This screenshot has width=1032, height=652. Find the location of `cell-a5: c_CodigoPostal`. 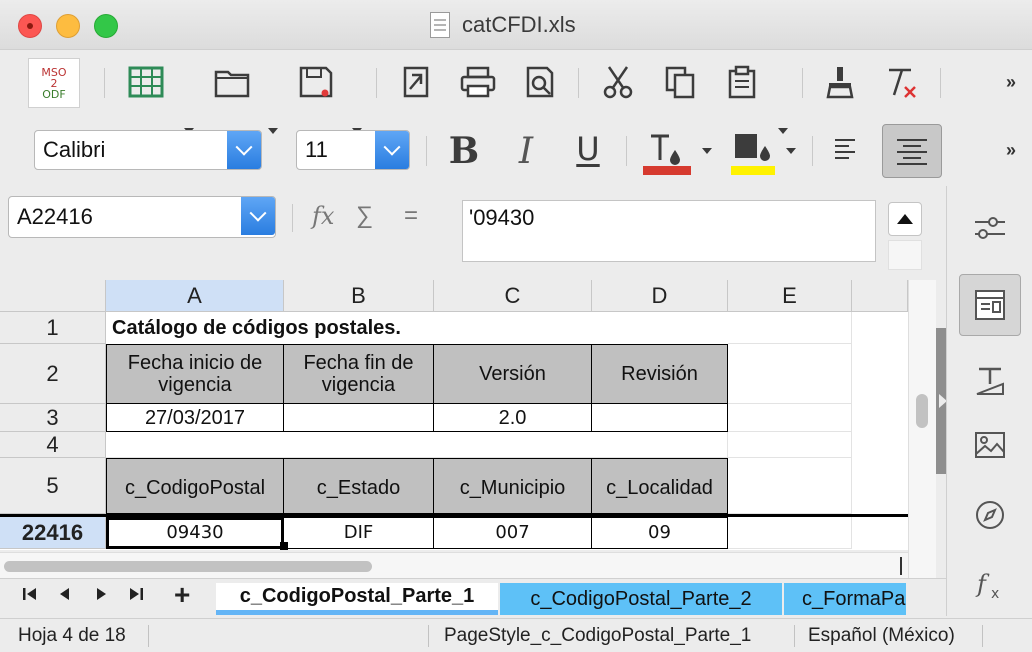

cell-a5: c_CodigoPostal is located at coordinates (195, 486).